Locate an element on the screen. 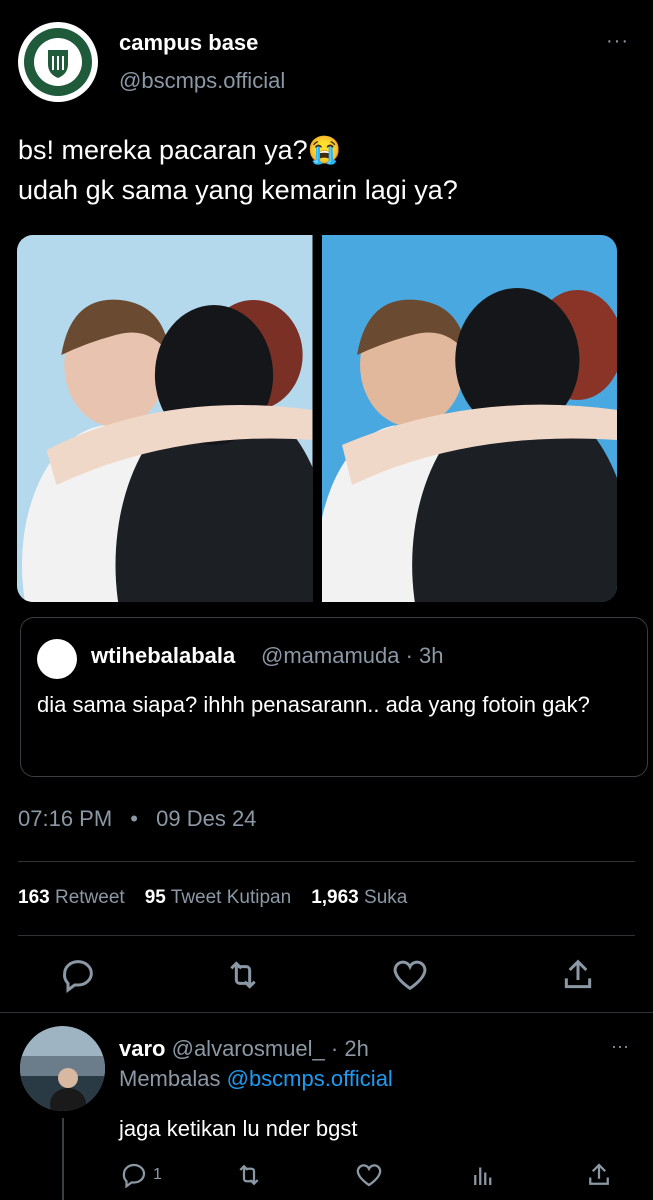 The image size is (653, 1200). replying-to: Membalas @bscmps.official is located at coordinates (256, 1079).